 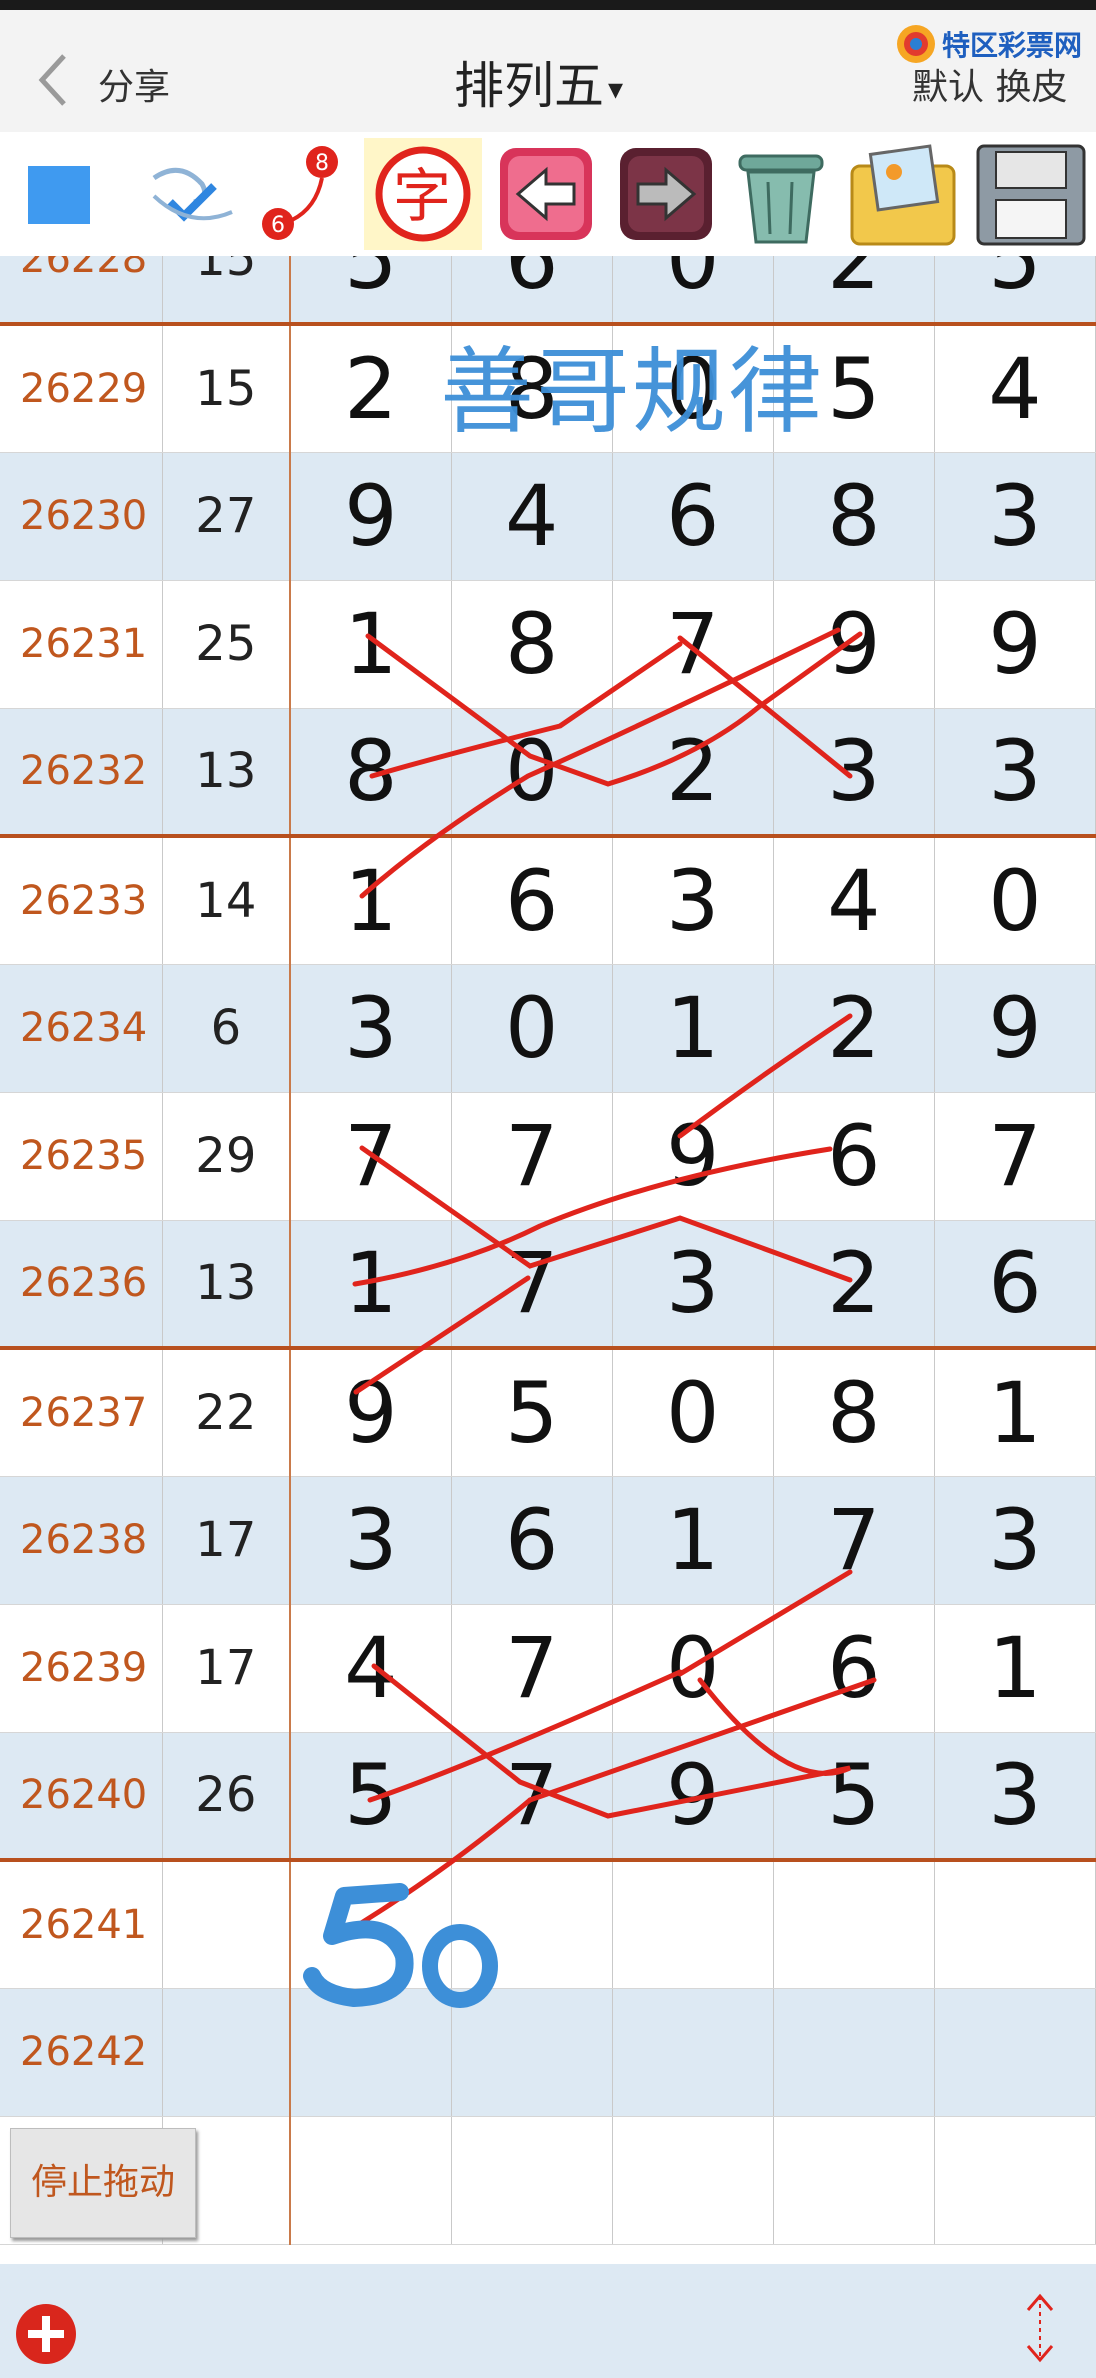 I want to click on color-swatch-button, so click(x=59, y=195).